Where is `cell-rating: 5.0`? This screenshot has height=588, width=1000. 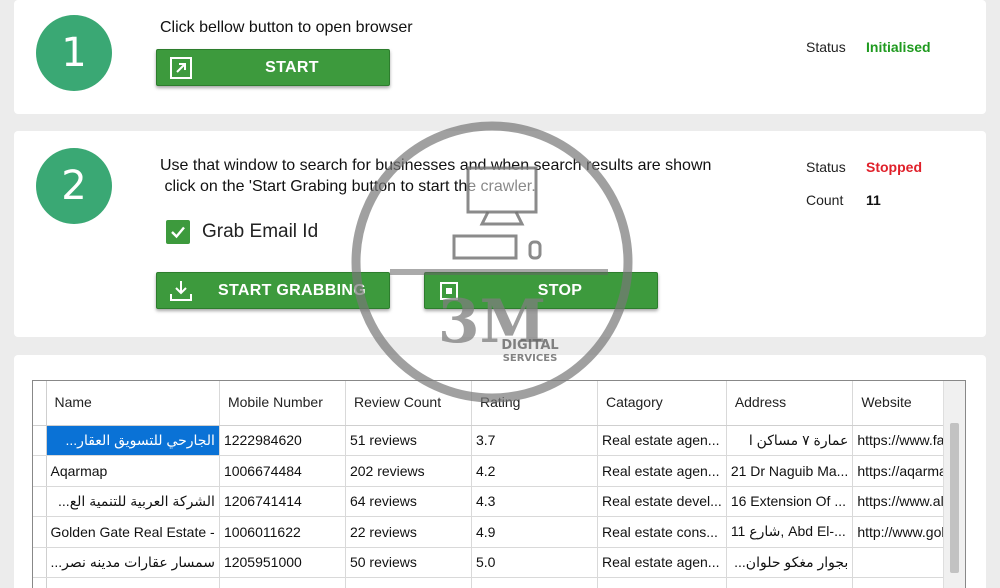
cell-rating: 5.0 is located at coordinates (534, 562).